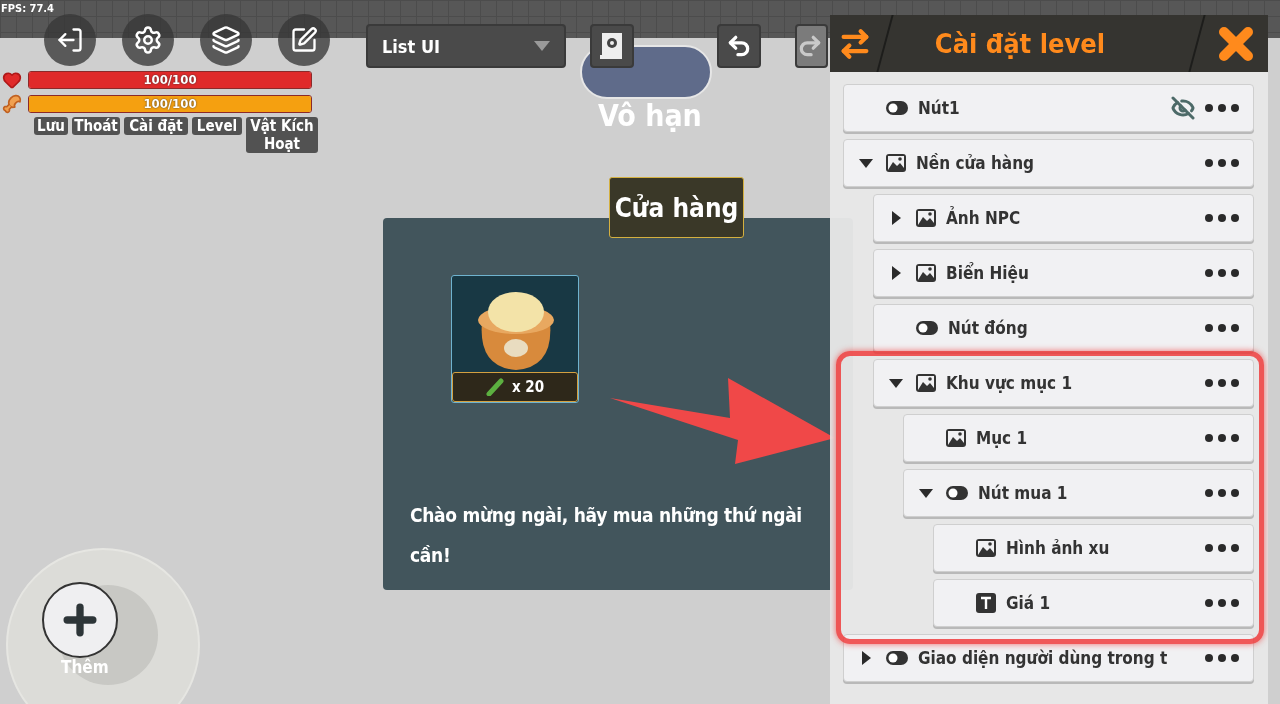 The image size is (1280, 704). What do you see at coordinates (1002, 438) in the screenshot?
I see `layer-name: Mục 1` at bounding box center [1002, 438].